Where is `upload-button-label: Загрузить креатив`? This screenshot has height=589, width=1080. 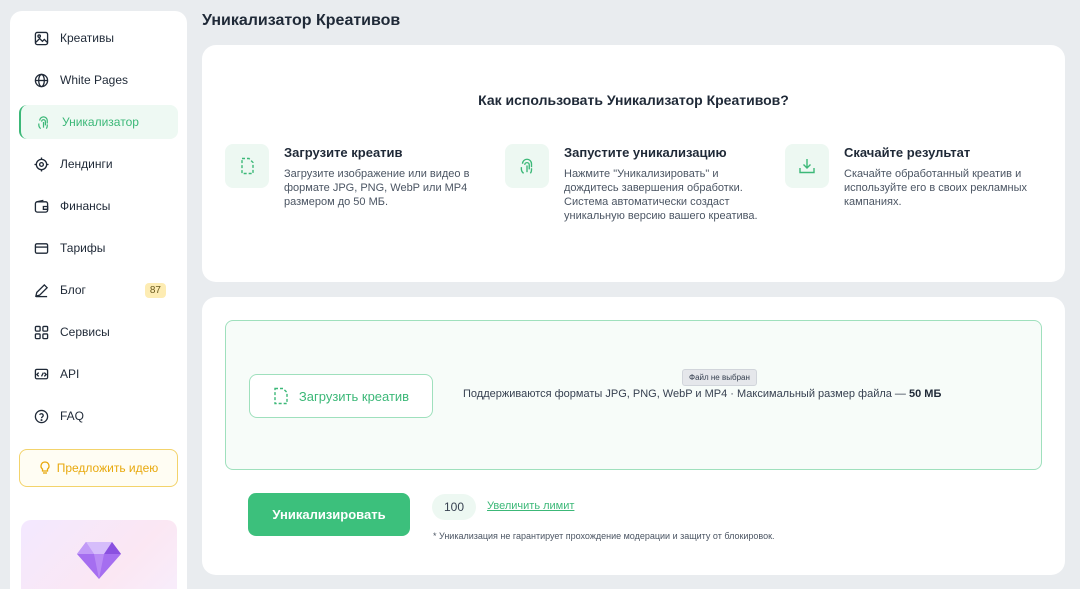 upload-button-label: Загрузить креатив is located at coordinates (354, 396).